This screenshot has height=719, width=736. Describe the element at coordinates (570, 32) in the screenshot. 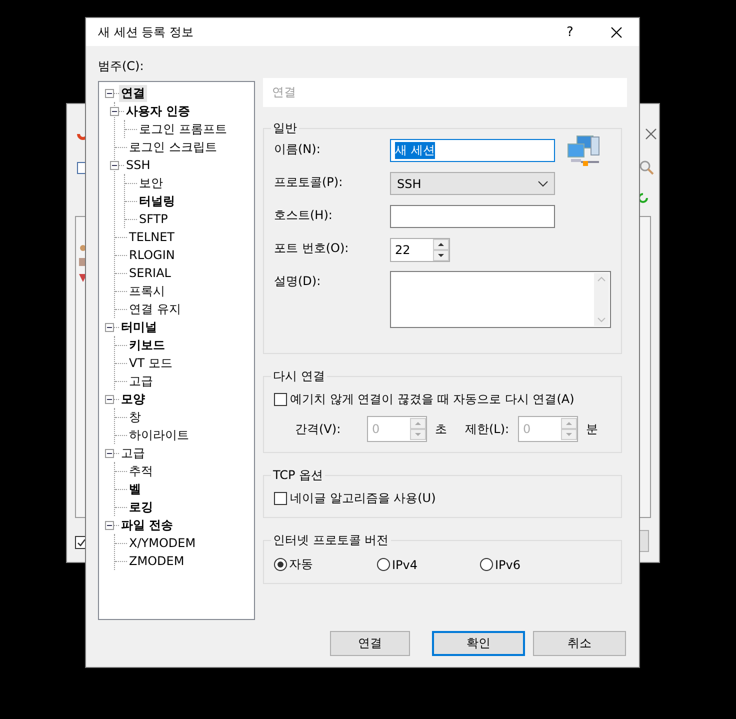

I see `help-button: ?` at that location.